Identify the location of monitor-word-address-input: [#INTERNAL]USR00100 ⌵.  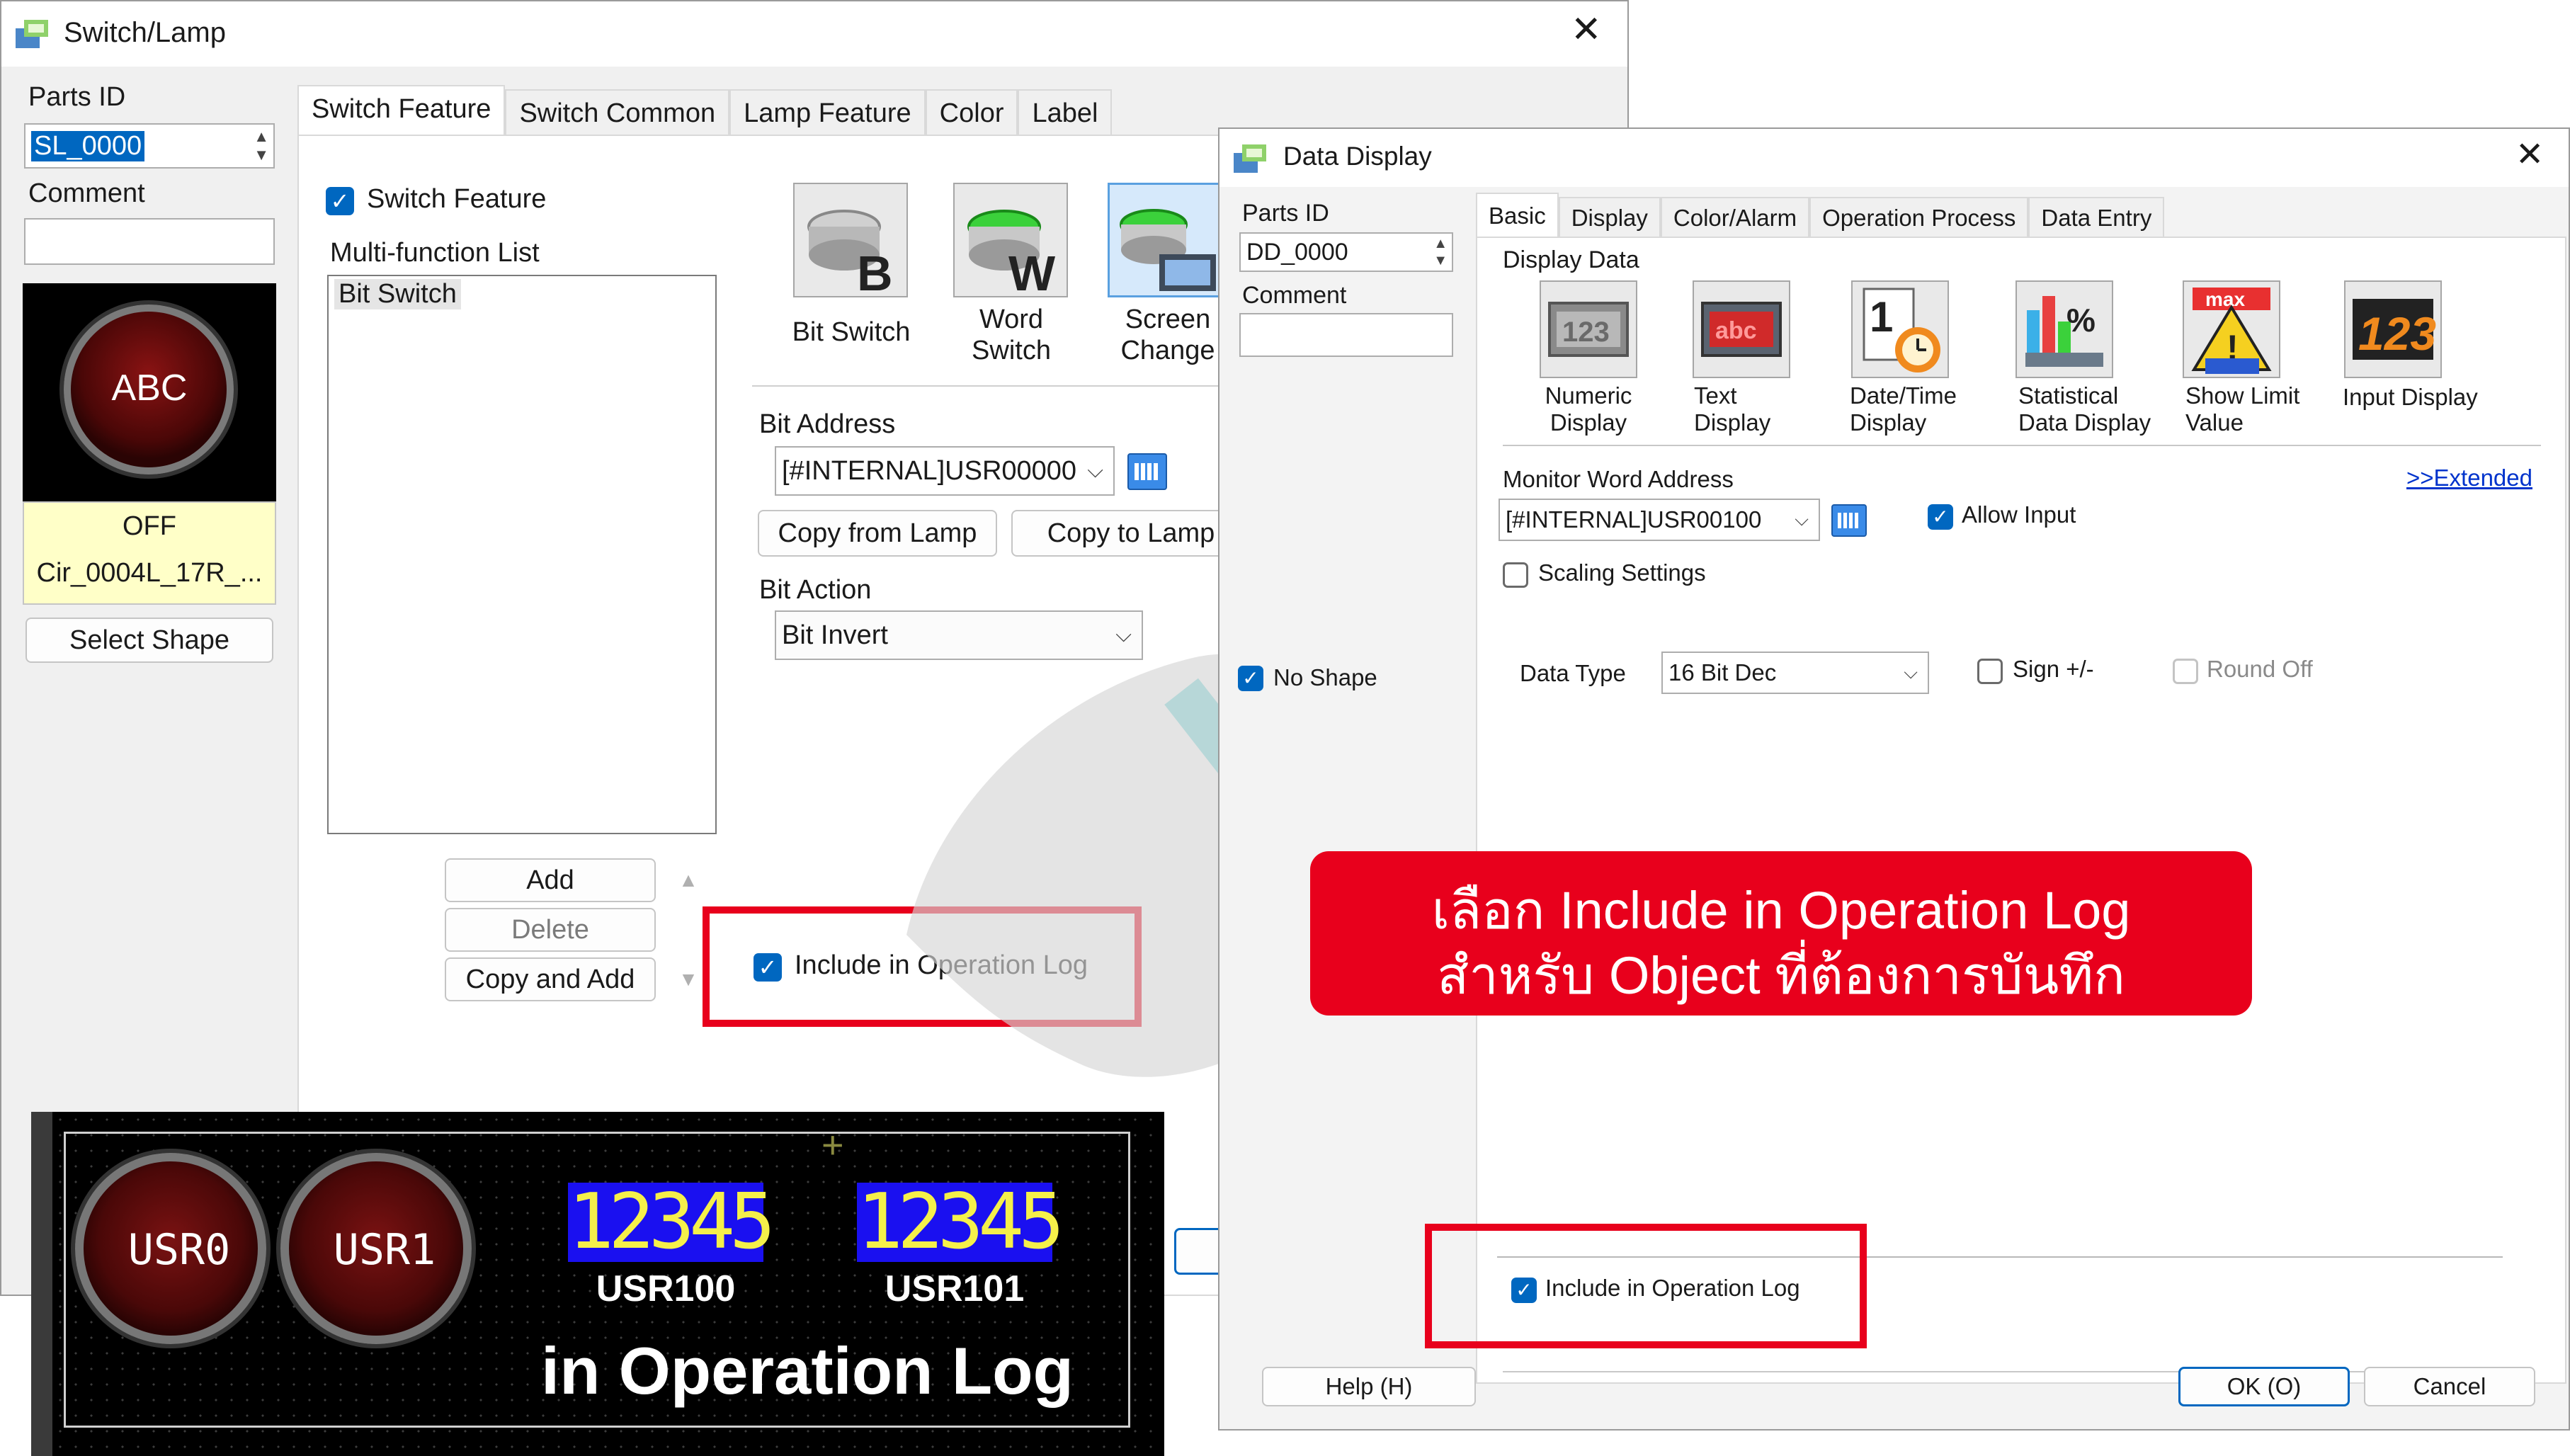
(1660, 520).